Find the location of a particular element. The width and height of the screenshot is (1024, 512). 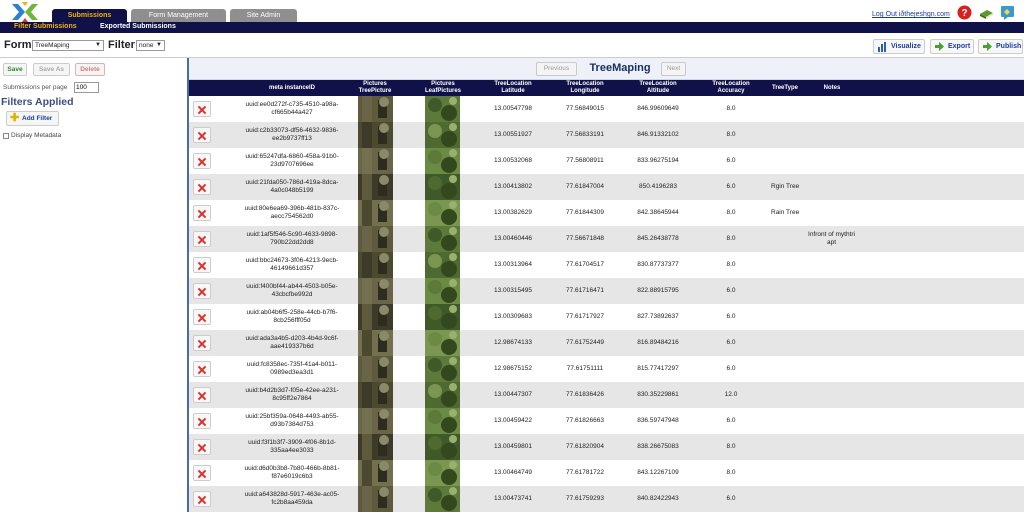

export-button: Export is located at coordinates (952, 46).